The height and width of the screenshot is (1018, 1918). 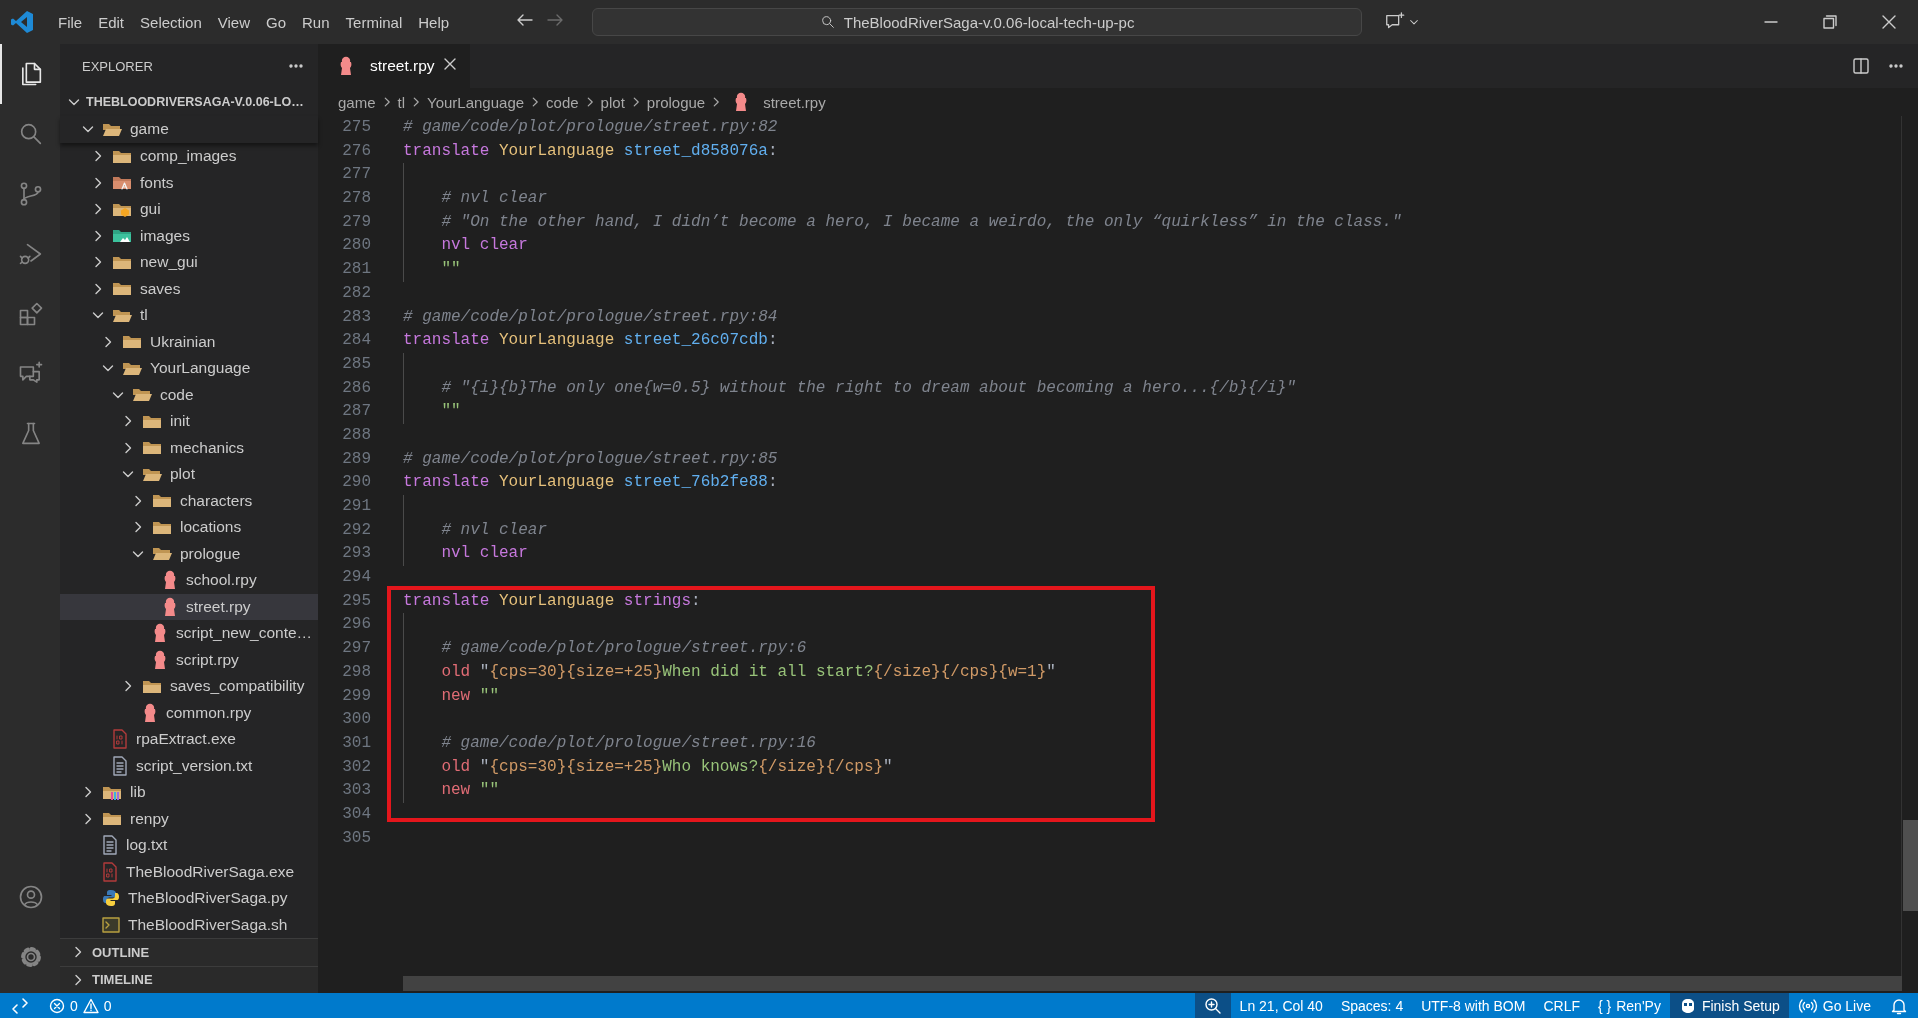 What do you see at coordinates (1829, 22) in the screenshot?
I see `restore-icon` at bounding box center [1829, 22].